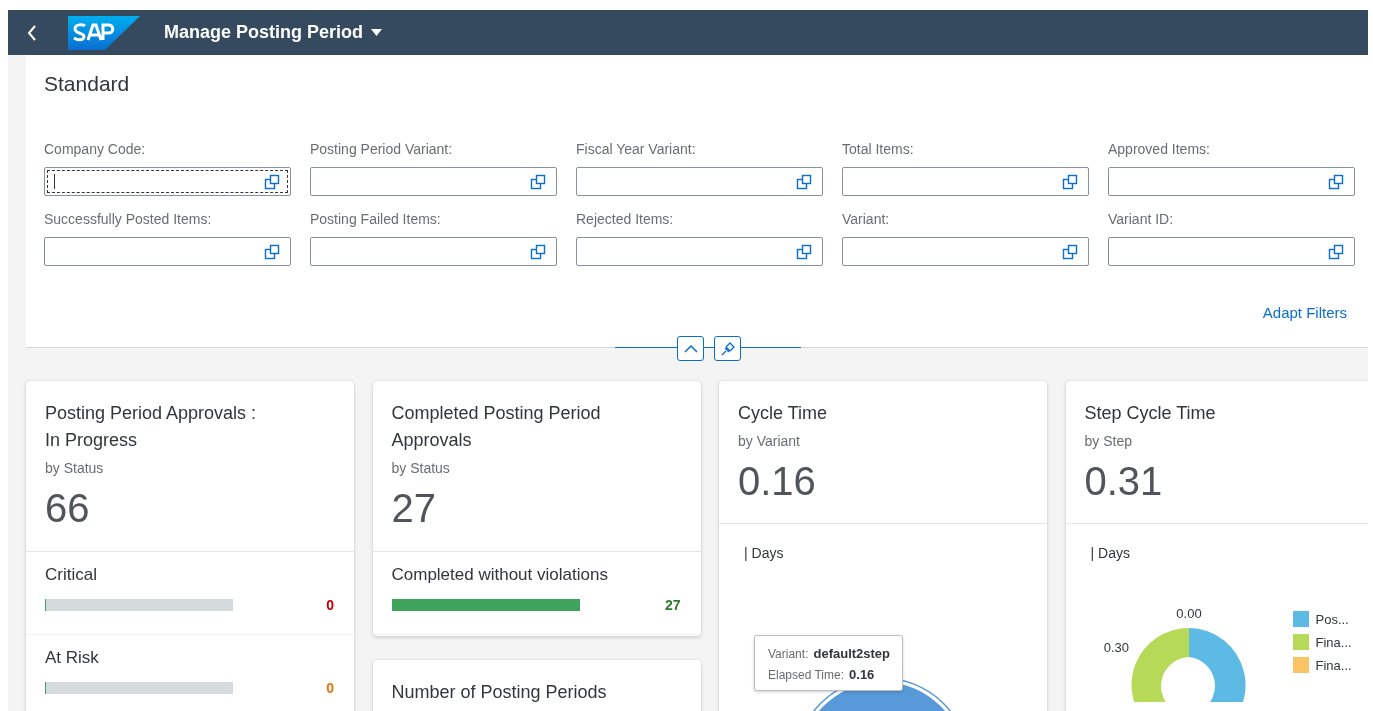 The height and width of the screenshot is (711, 1373). What do you see at coordinates (273, 32) in the screenshot?
I see `app-title-menu: Manage Posting Period` at bounding box center [273, 32].